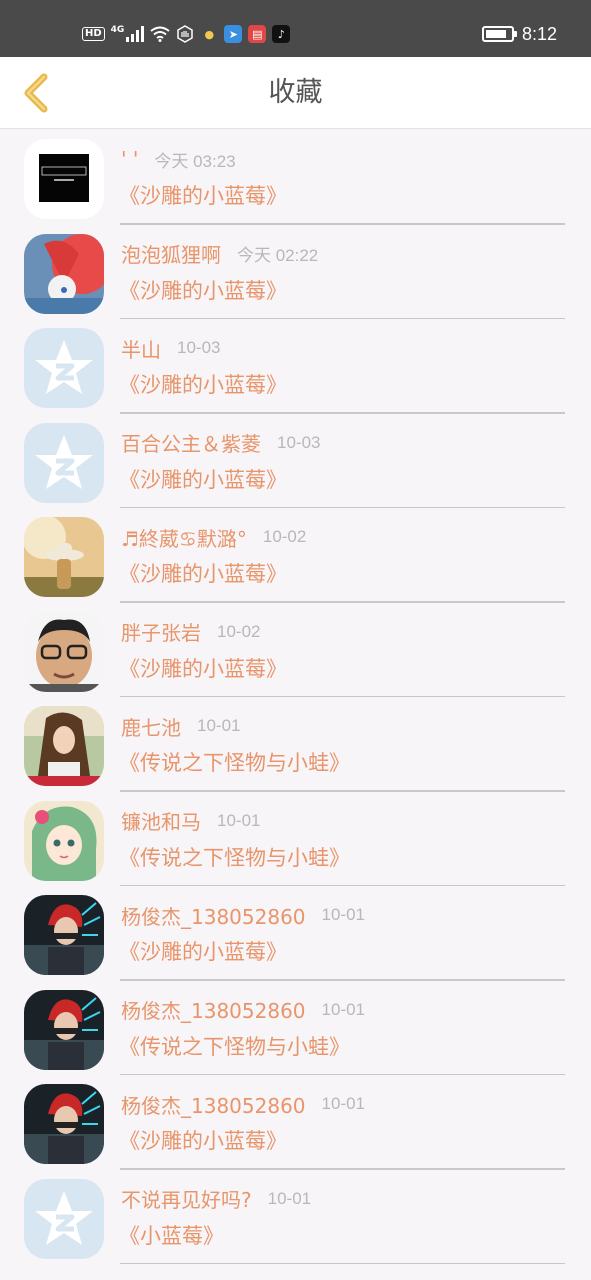 Image resolution: width=591 pixels, height=1280 pixels. What do you see at coordinates (170, 348) in the screenshot?
I see `name-line: 半山 10-03` at bounding box center [170, 348].